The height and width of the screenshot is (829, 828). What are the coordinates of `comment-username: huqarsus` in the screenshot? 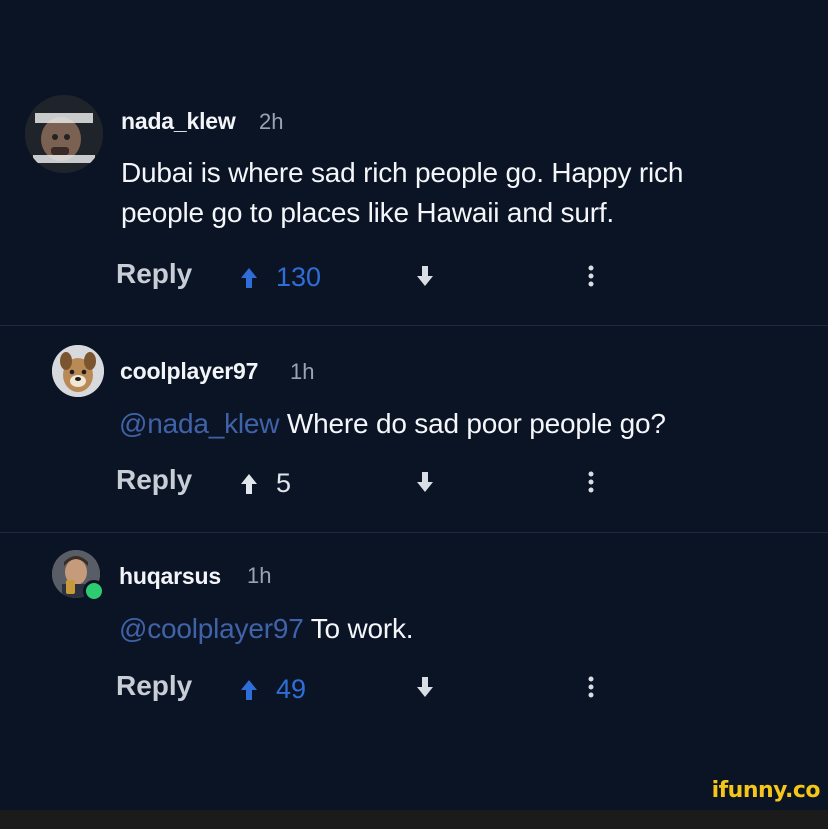 It's located at (170, 576).